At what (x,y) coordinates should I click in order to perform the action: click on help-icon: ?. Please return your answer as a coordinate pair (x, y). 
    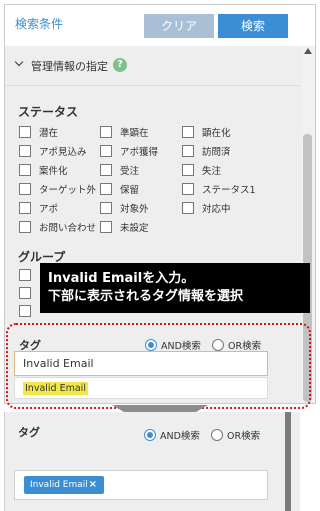
    Looking at the image, I should click on (120, 65).